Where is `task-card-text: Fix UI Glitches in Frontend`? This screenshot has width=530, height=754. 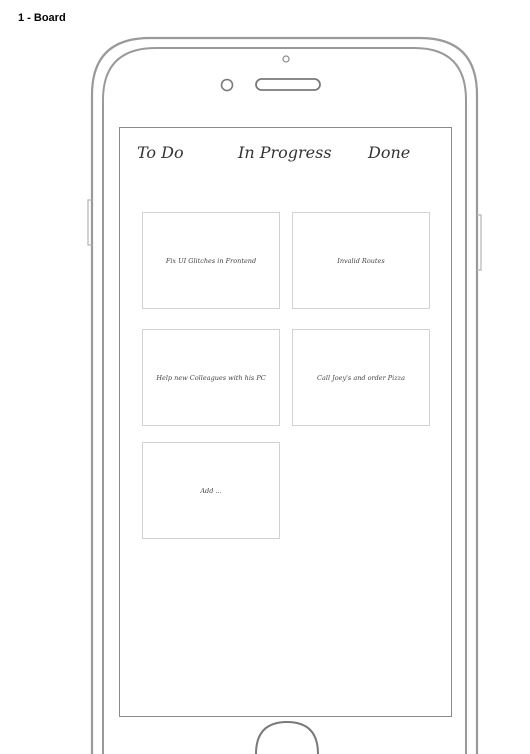
task-card-text: Fix UI Glitches in Frontend is located at coordinates (211, 260).